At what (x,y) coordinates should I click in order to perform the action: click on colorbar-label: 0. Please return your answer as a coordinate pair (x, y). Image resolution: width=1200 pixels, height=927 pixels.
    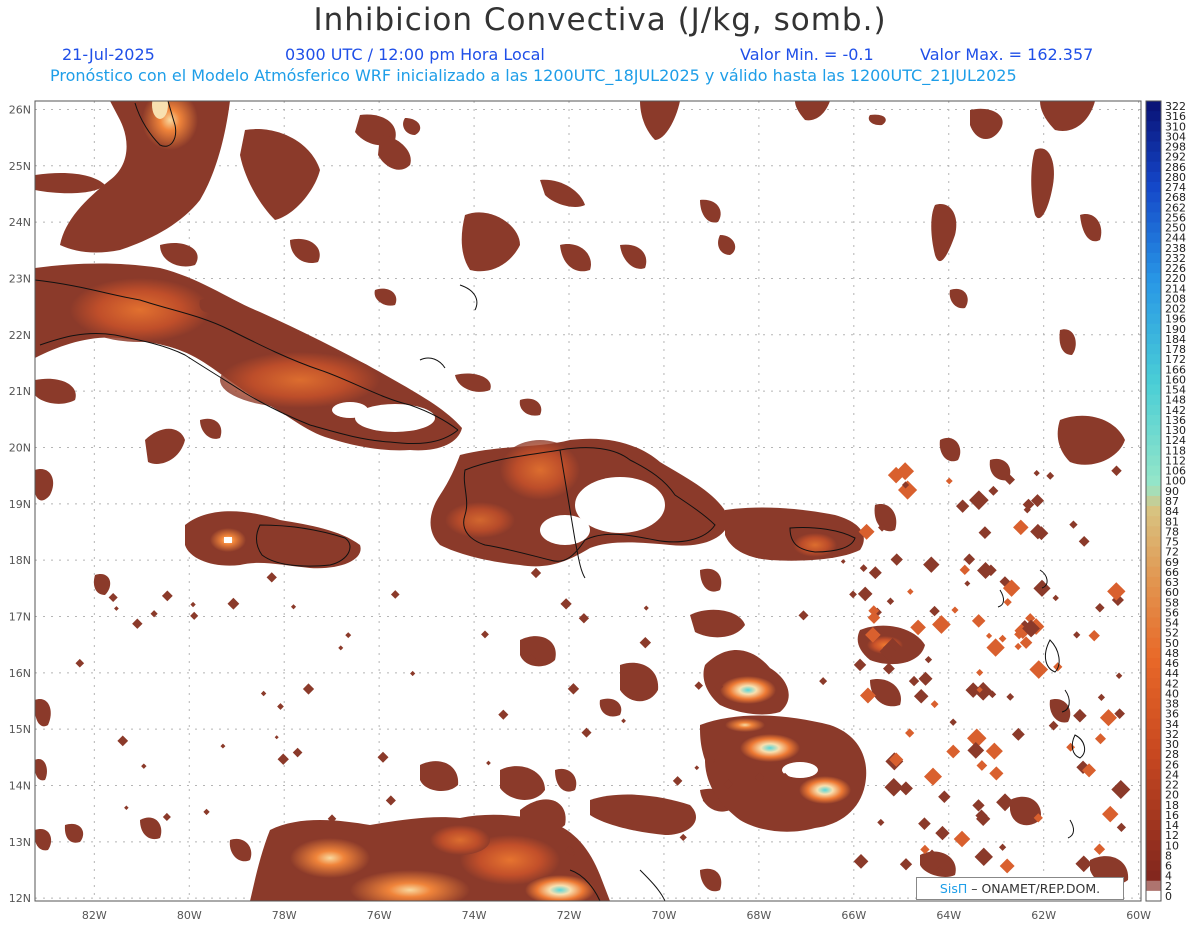
    Looking at the image, I should click on (1168, 896).